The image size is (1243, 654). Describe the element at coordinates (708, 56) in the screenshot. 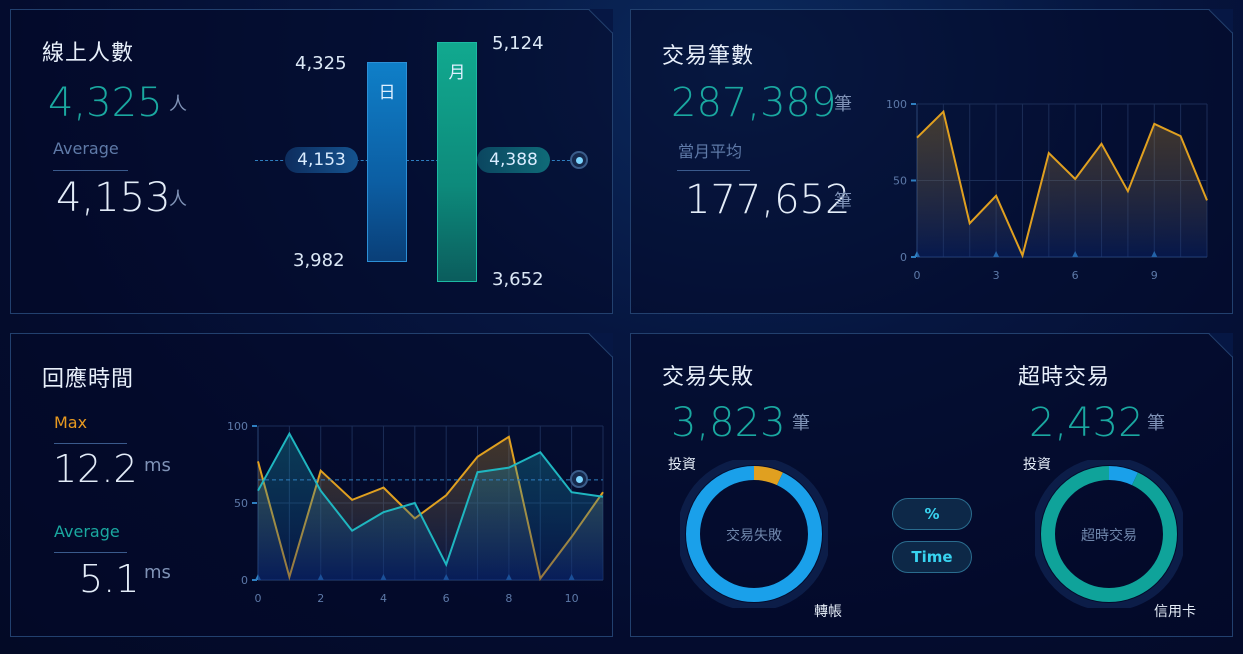

I see `trade-count-title: 交易筆數` at that location.